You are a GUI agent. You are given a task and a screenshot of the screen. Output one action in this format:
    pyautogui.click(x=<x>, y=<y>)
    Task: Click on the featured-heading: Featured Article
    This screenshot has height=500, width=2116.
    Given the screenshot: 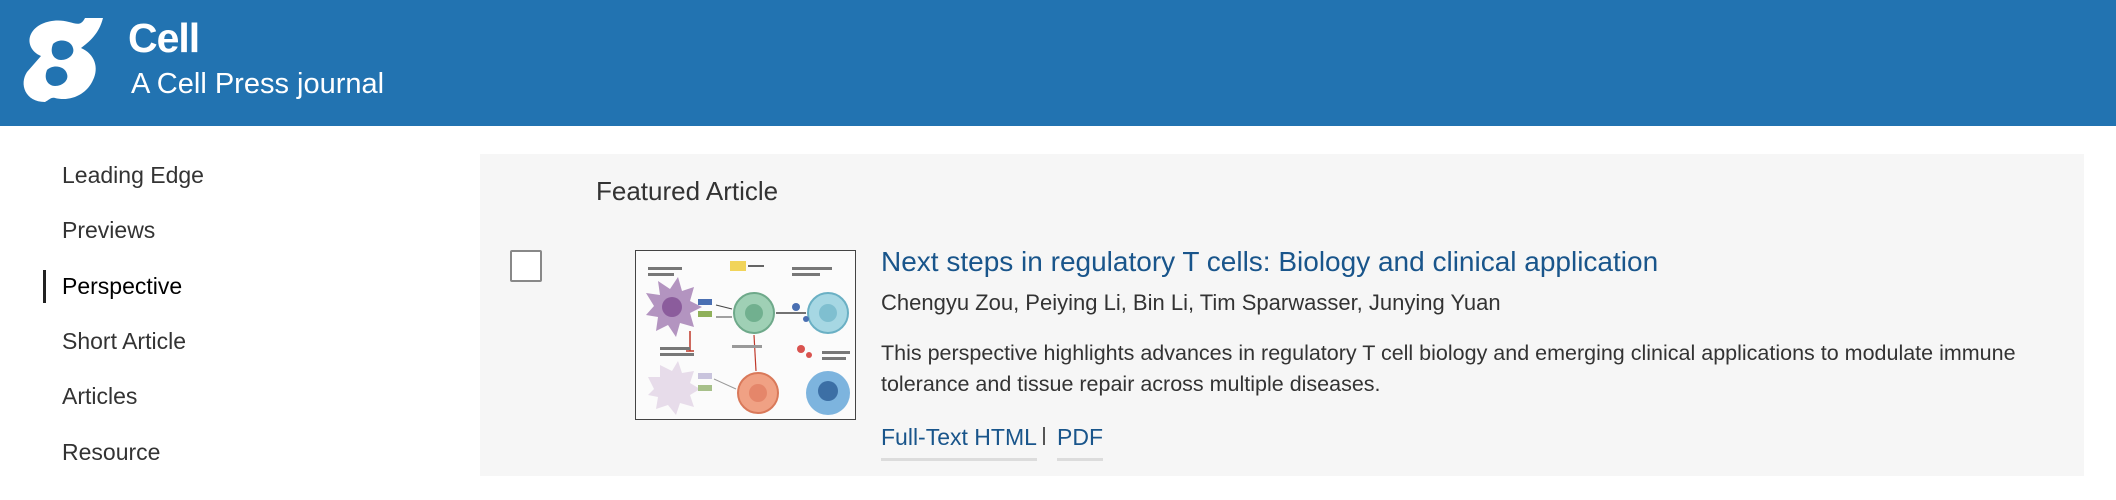 What is the action you would take?
    pyautogui.click(x=687, y=191)
    